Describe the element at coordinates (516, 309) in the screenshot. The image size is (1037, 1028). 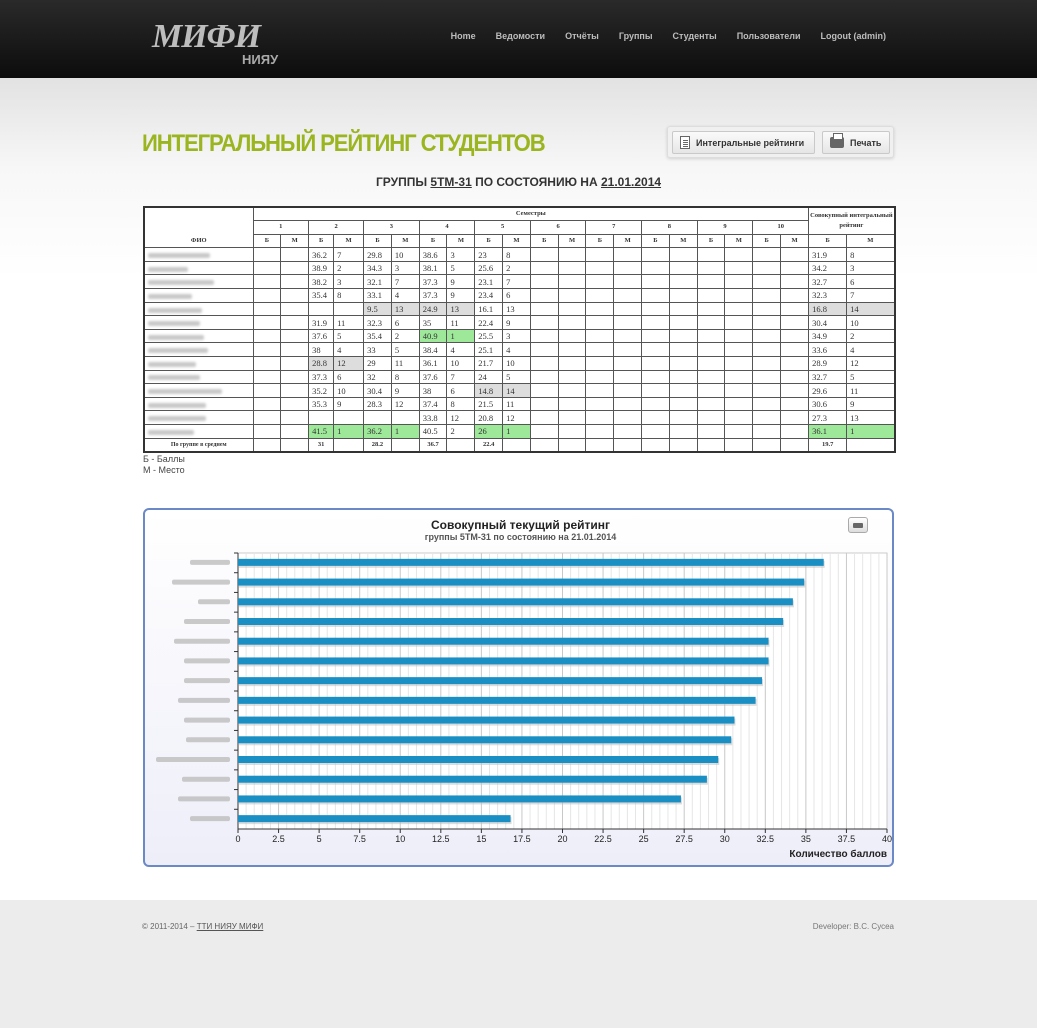
I see `cell-place: 13` at that location.